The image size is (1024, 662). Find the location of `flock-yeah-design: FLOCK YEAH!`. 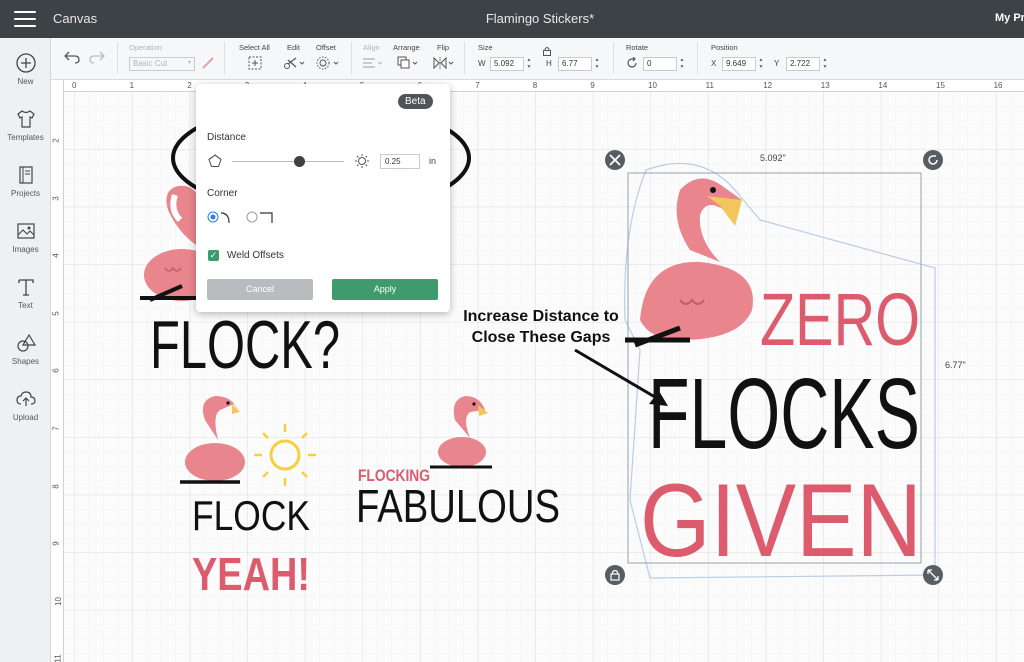

flock-yeah-design: FLOCK YEAH! is located at coordinates (248, 498).